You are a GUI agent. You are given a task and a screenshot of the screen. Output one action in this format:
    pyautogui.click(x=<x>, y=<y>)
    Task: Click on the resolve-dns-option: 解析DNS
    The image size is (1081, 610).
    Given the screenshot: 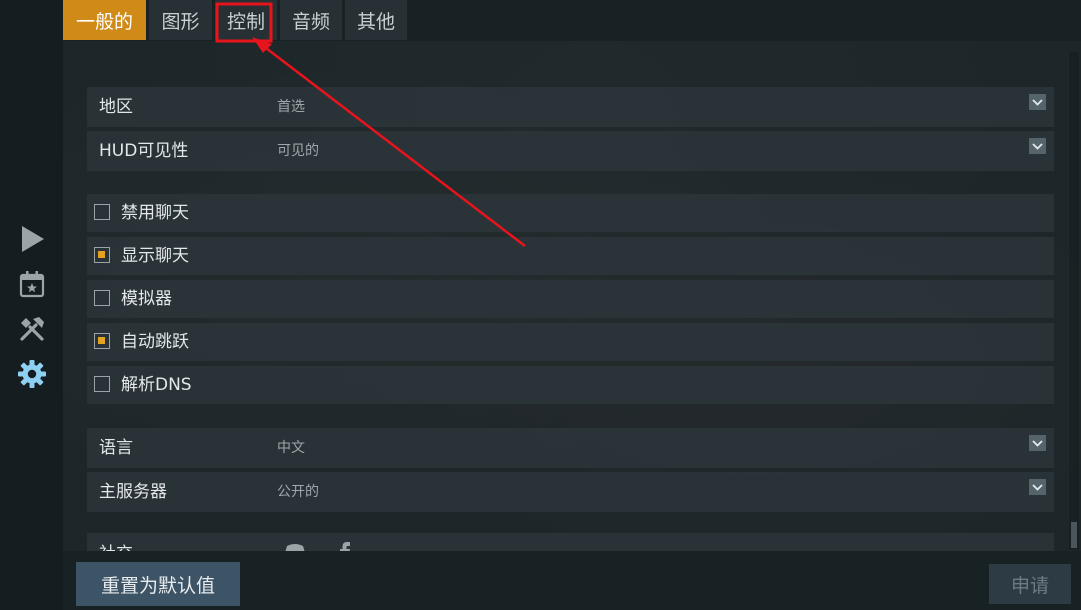 What is the action you would take?
    pyautogui.click(x=570, y=385)
    